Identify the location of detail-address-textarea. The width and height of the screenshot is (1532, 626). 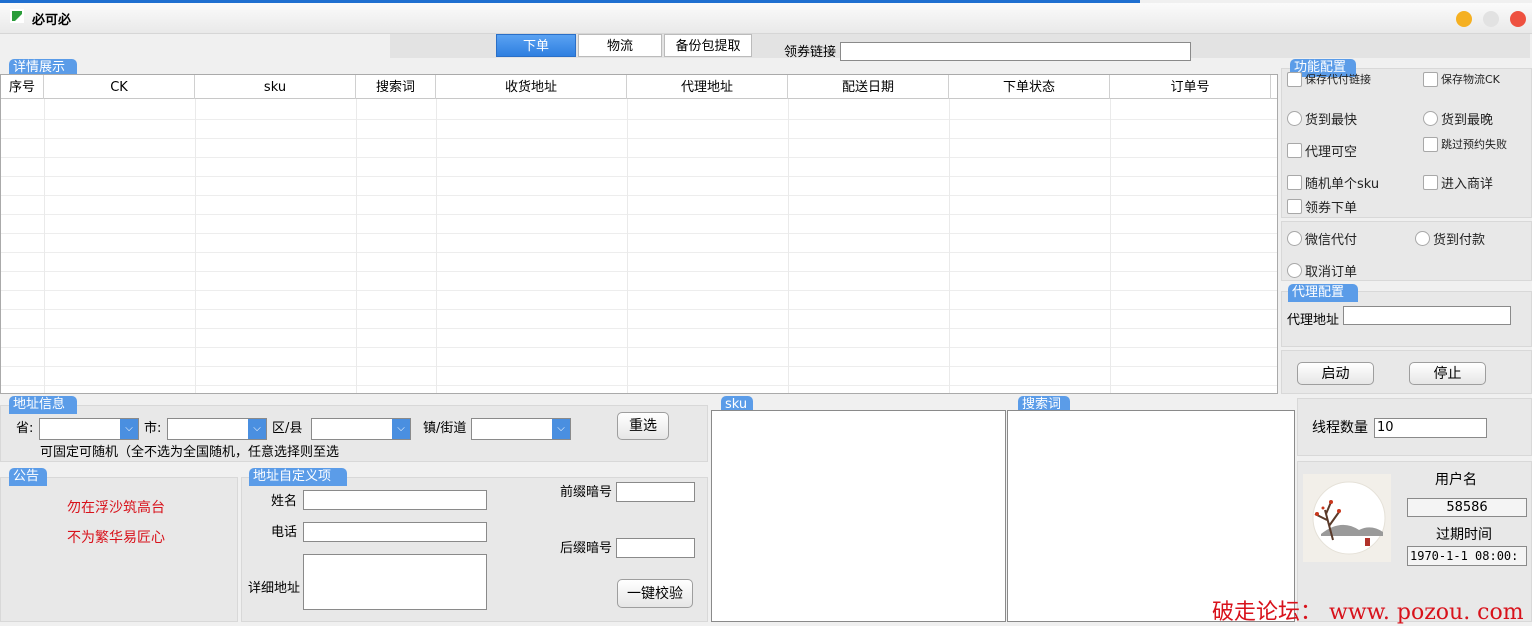
(395, 582).